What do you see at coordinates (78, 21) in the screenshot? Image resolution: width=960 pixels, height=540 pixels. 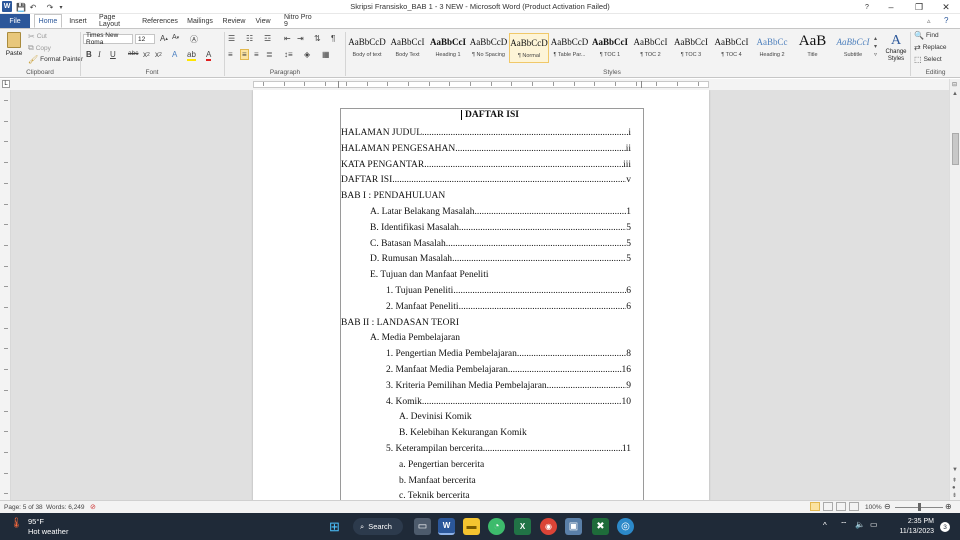 I see `tab-insert: Insert` at bounding box center [78, 21].